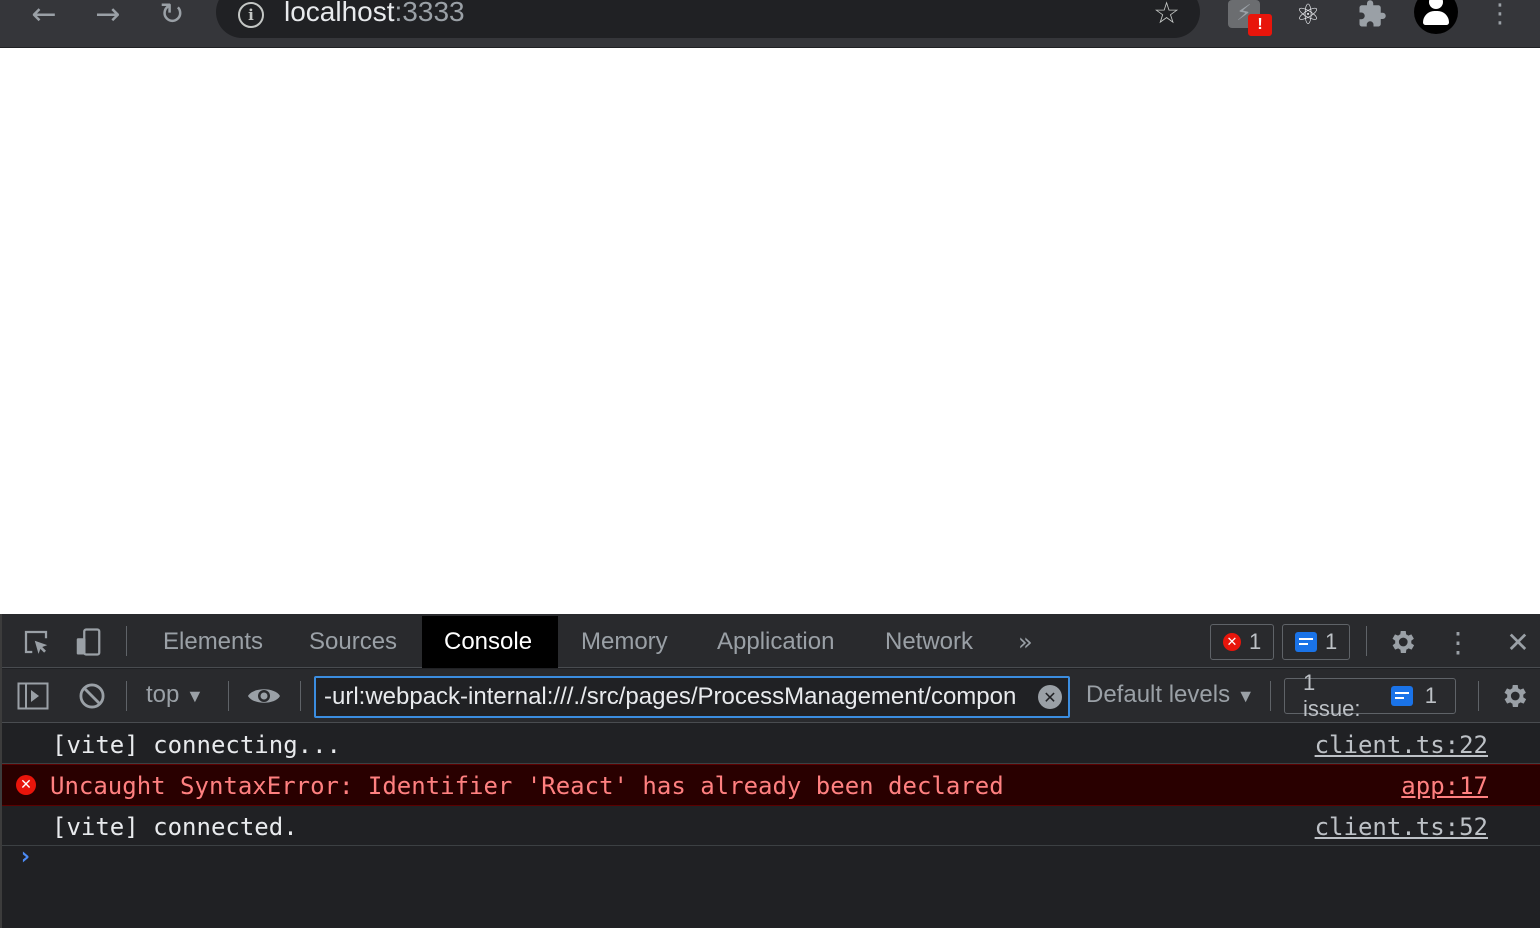 Image resolution: width=1540 pixels, height=928 pixels. What do you see at coordinates (353, 642) in the screenshot?
I see `tab-sources: Sources` at bounding box center [353, 642].